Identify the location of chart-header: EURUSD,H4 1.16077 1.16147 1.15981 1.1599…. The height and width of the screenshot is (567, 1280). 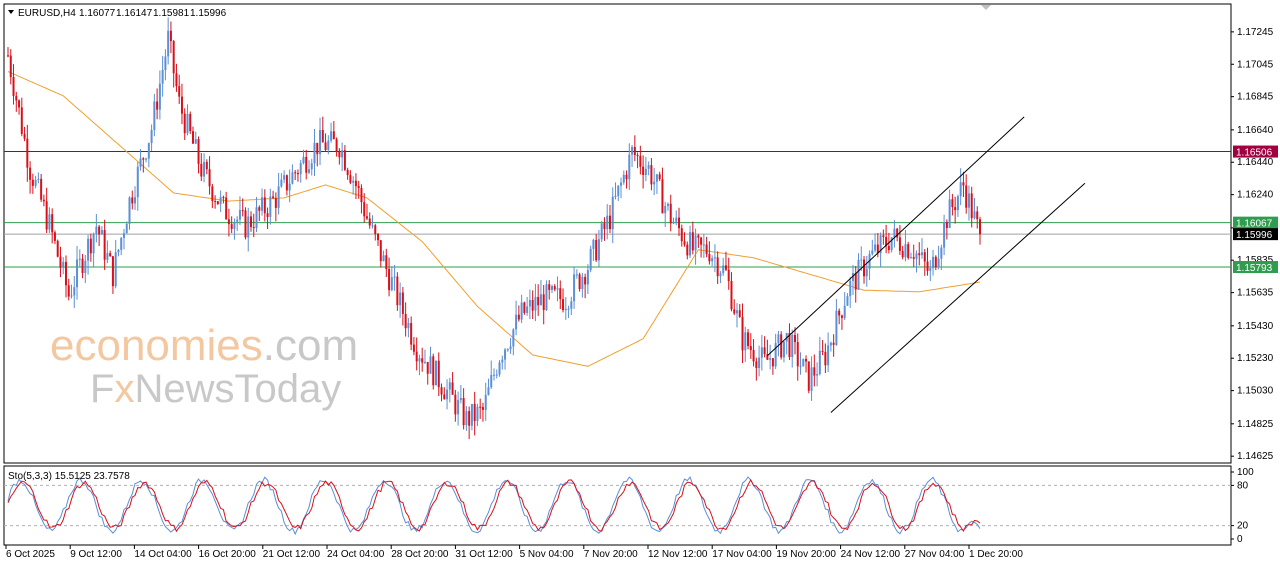
(117, 13).